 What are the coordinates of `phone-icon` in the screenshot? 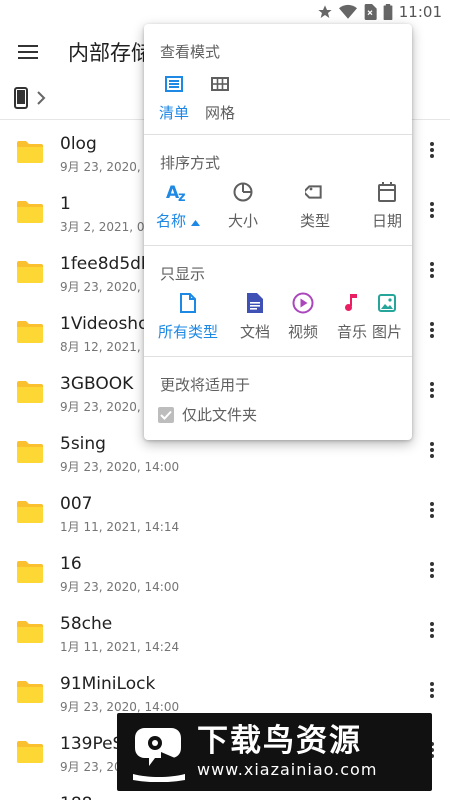 It's located at (21, 99).